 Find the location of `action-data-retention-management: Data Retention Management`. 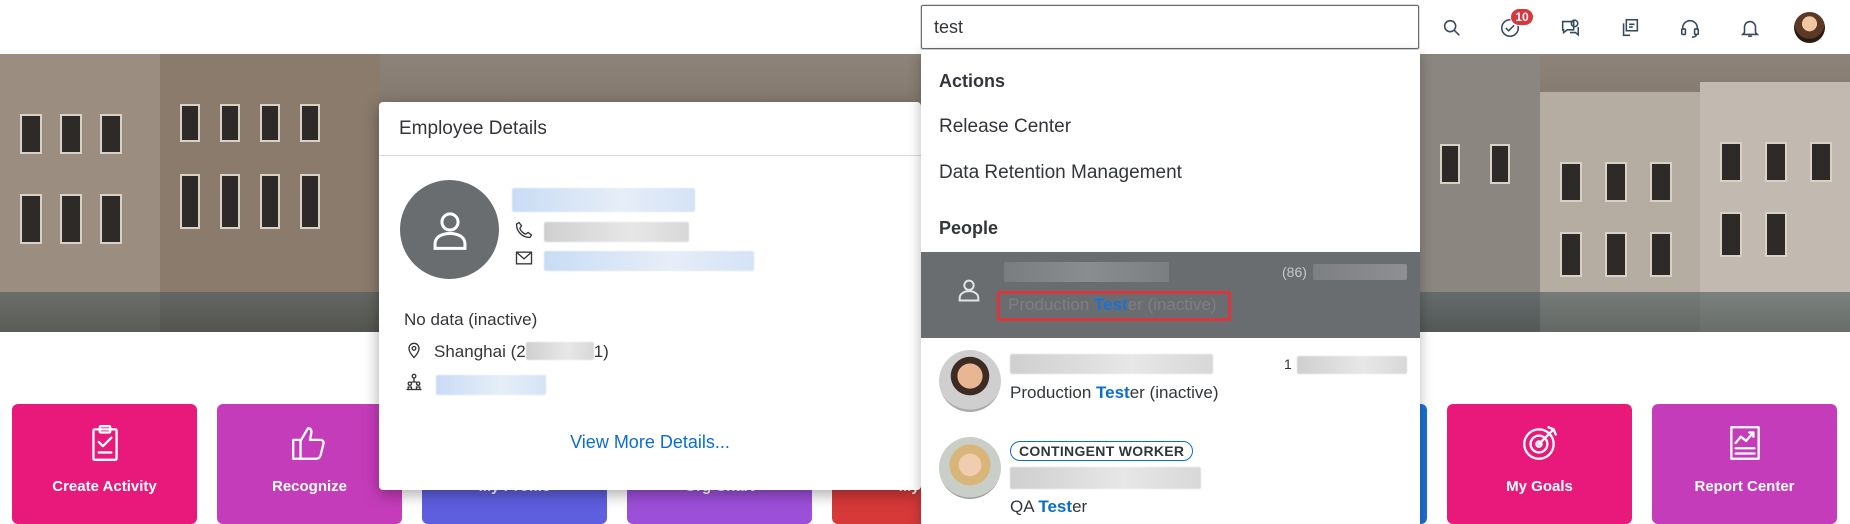

action-data-retention-management: Data Retention Management is located at coordinates (1060, 173).